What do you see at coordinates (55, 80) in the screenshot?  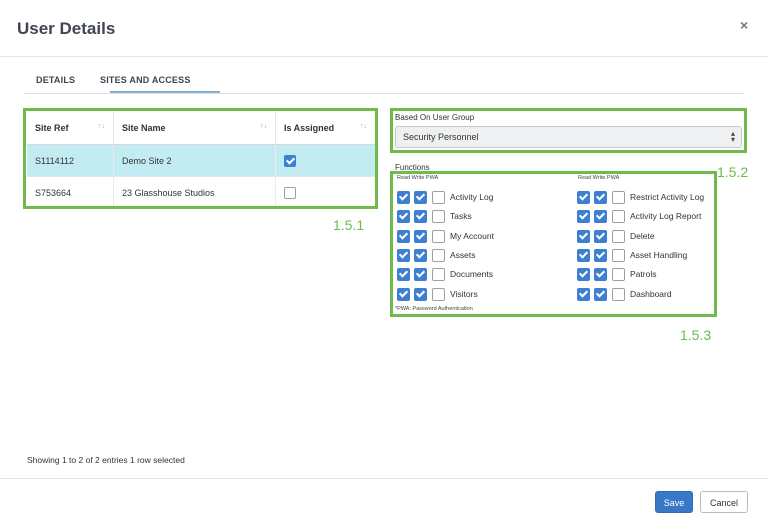 I see `tab-details: DETAILS` at bounding box center [55, 80].